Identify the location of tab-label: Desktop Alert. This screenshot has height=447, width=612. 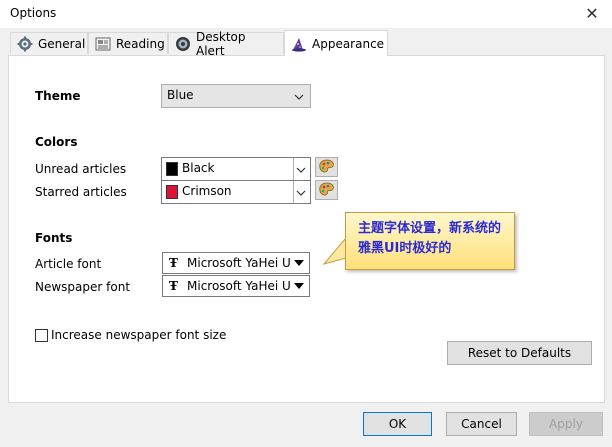
(221, 43).